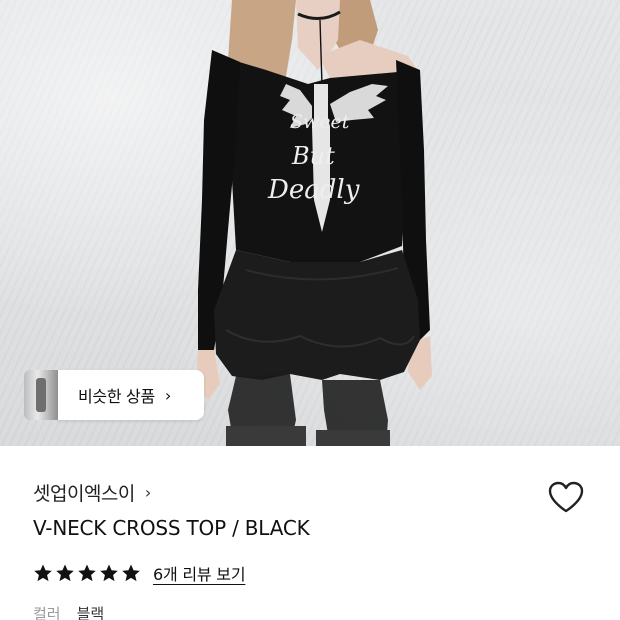  I want to click on heart-outline-icon, so click(566, 497).